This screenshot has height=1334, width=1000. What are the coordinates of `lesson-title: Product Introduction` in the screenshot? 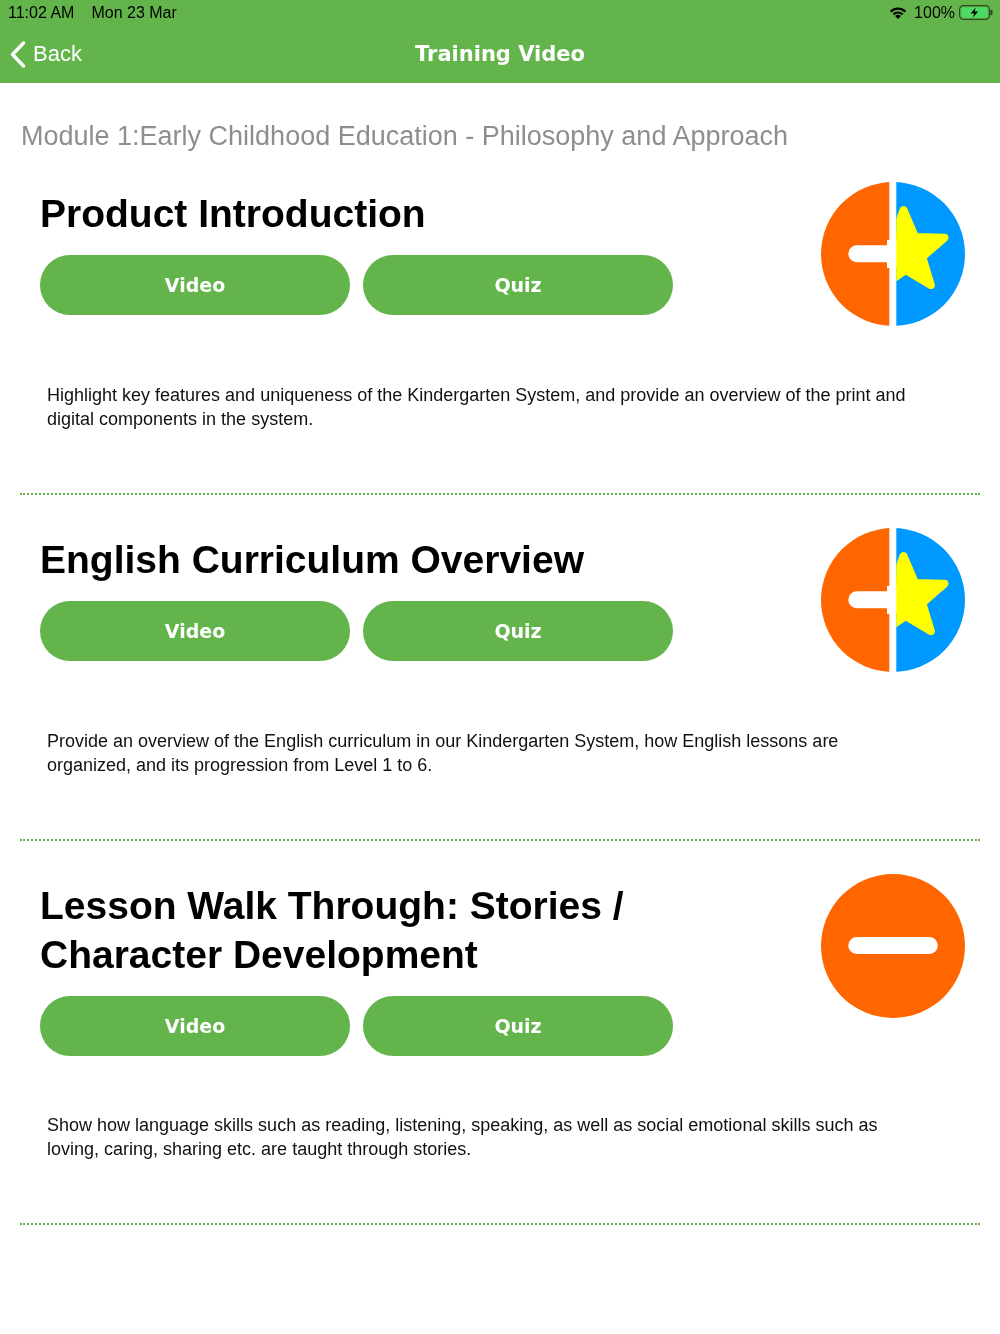 It's located at (233, 214).